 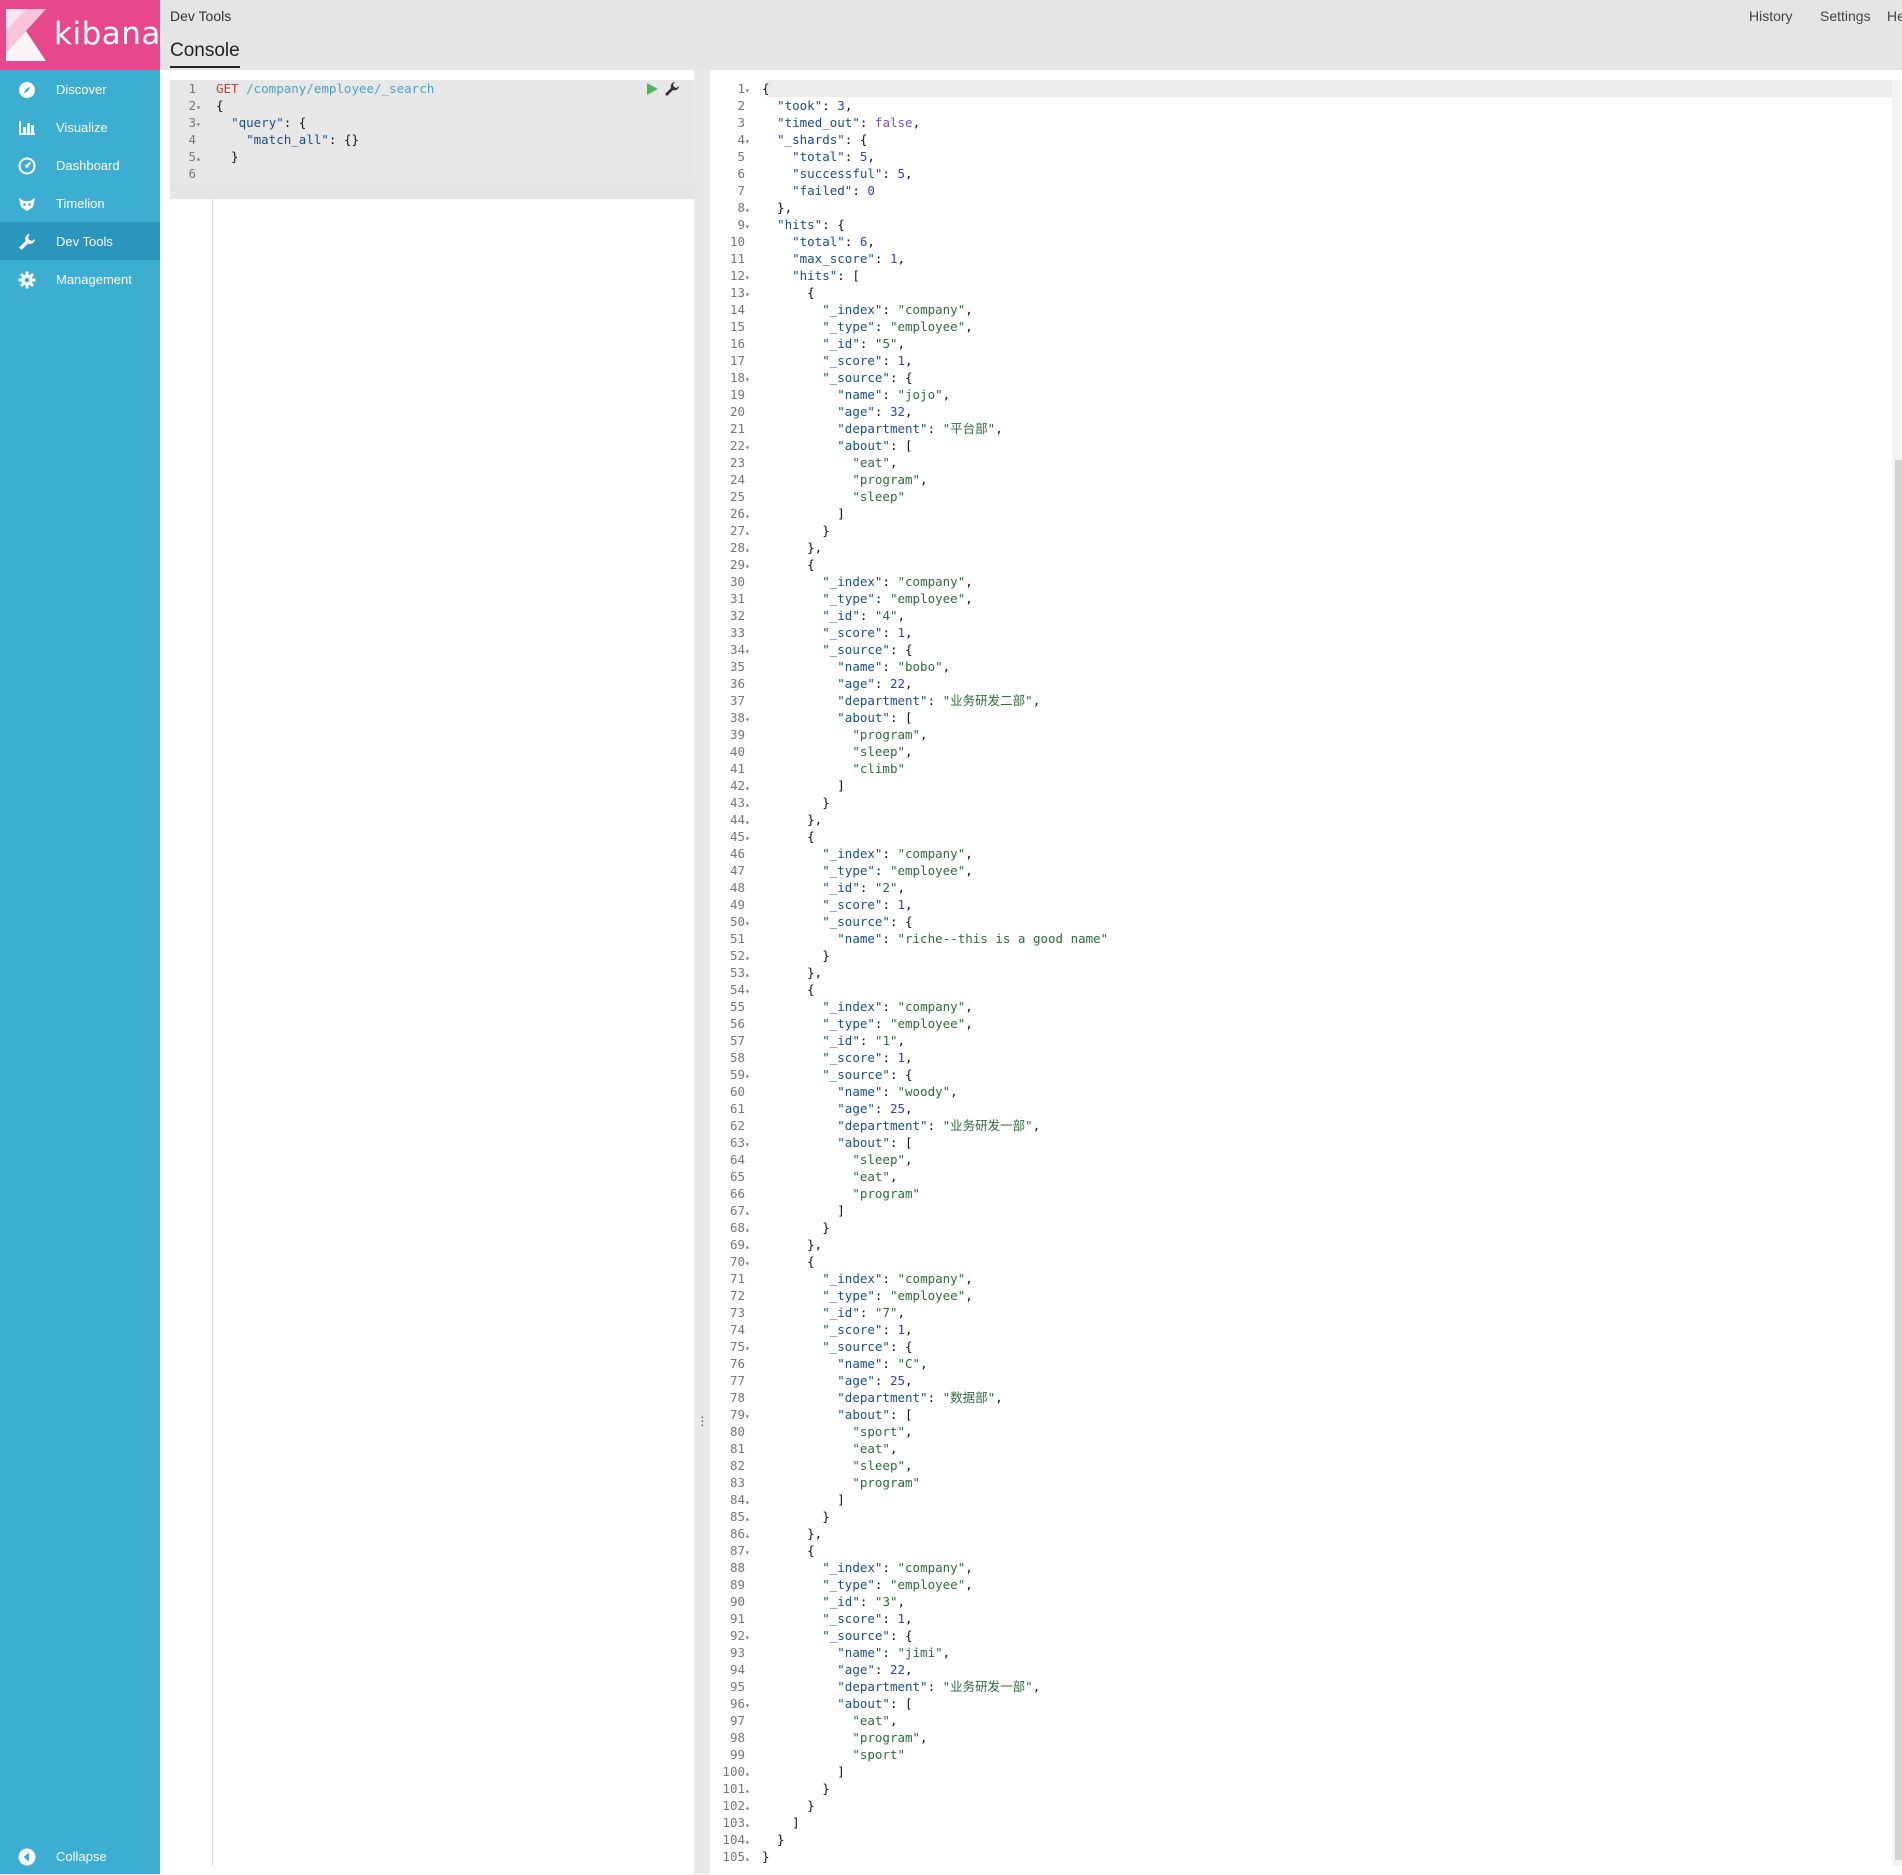 What do you see at coordinates (1845, 16) in the screenshot?
I see `settings-link: Settings` at bounding box center [1845, 16].